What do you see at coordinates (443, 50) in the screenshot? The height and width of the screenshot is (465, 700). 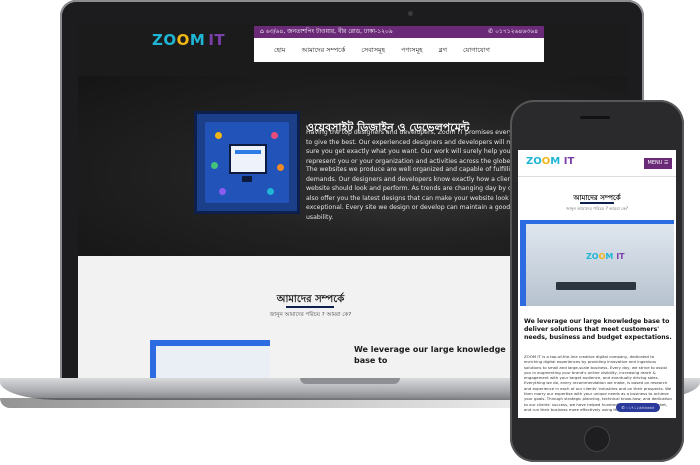 I see `nav-blog: ব্লগ` at bounding box center [443, 50].